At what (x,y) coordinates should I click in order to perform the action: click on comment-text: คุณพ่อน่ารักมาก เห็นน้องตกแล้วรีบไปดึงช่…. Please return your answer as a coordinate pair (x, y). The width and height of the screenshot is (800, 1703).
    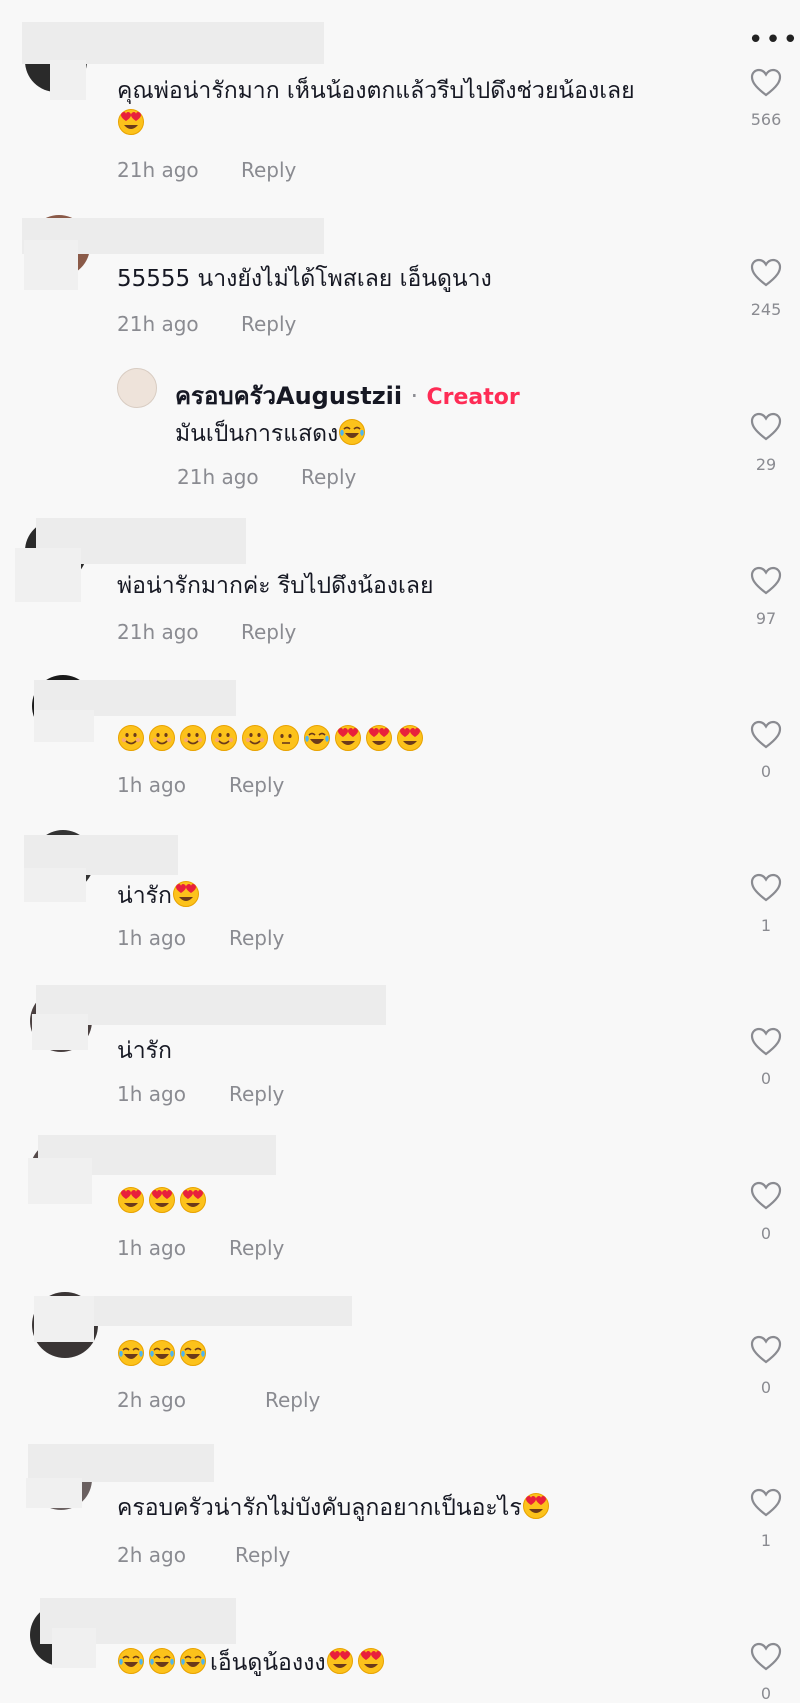
    Looking at the image, I should click on (376, 91).